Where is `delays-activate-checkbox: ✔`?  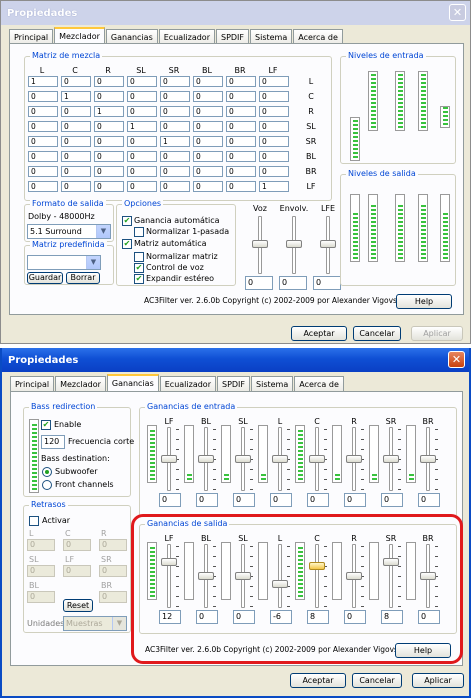
delays-activate-checkbox: ✔ is located at coordinates (34, 521).